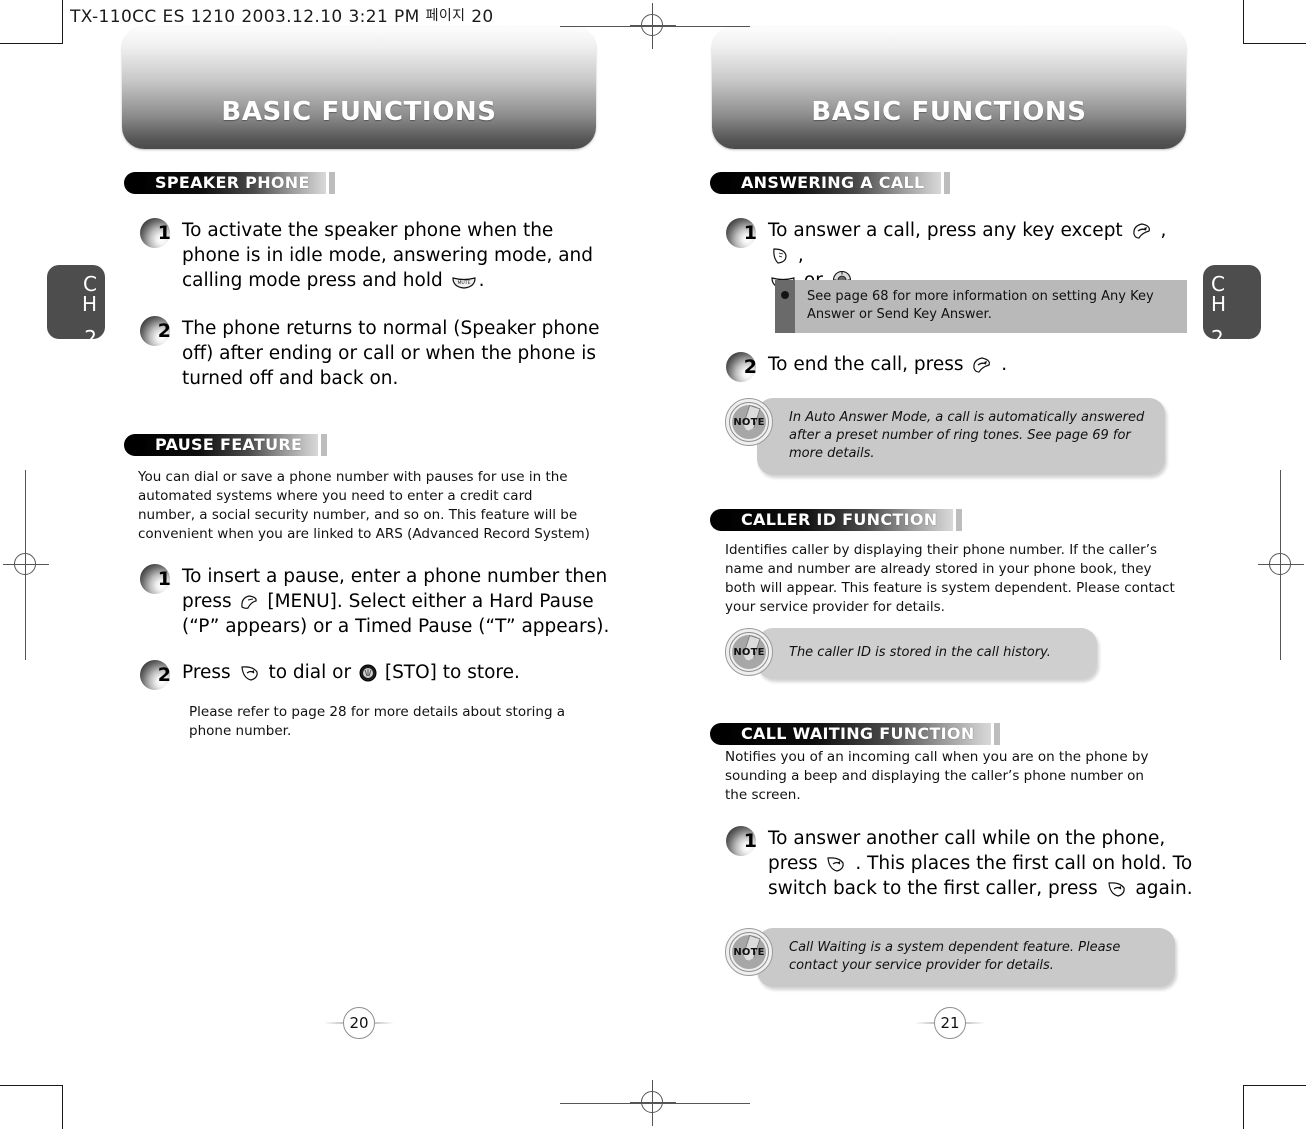  I want to click on step-item: 2 Press to dial or [STO] to store., so click(380, 675).